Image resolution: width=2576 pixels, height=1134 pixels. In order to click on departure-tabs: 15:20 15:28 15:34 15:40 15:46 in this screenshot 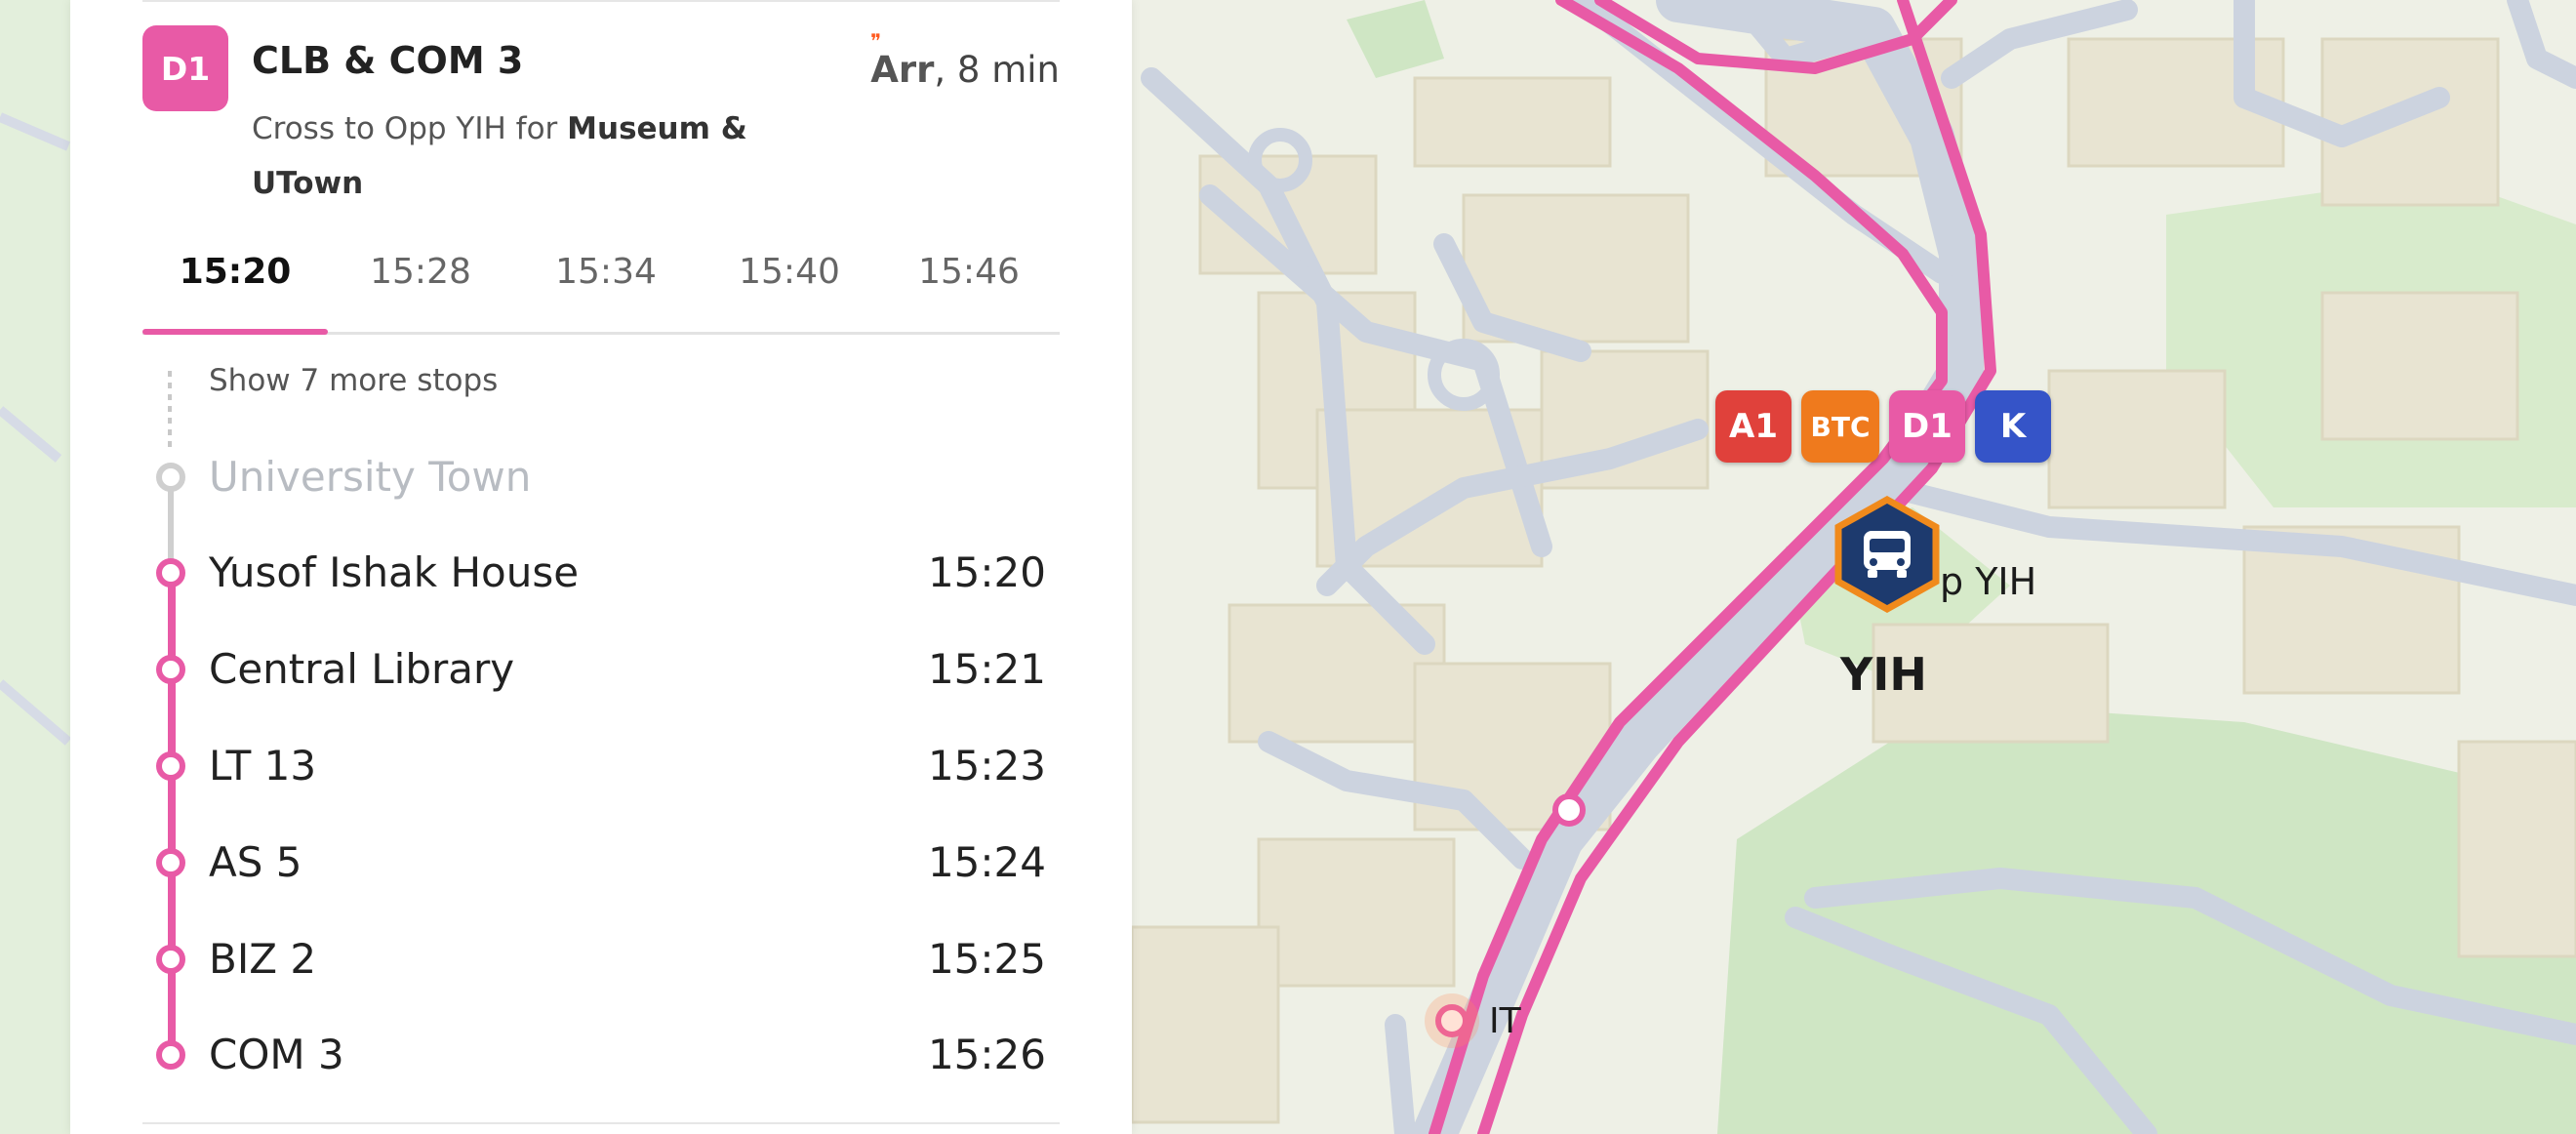, I will do `click(601, 285)`.